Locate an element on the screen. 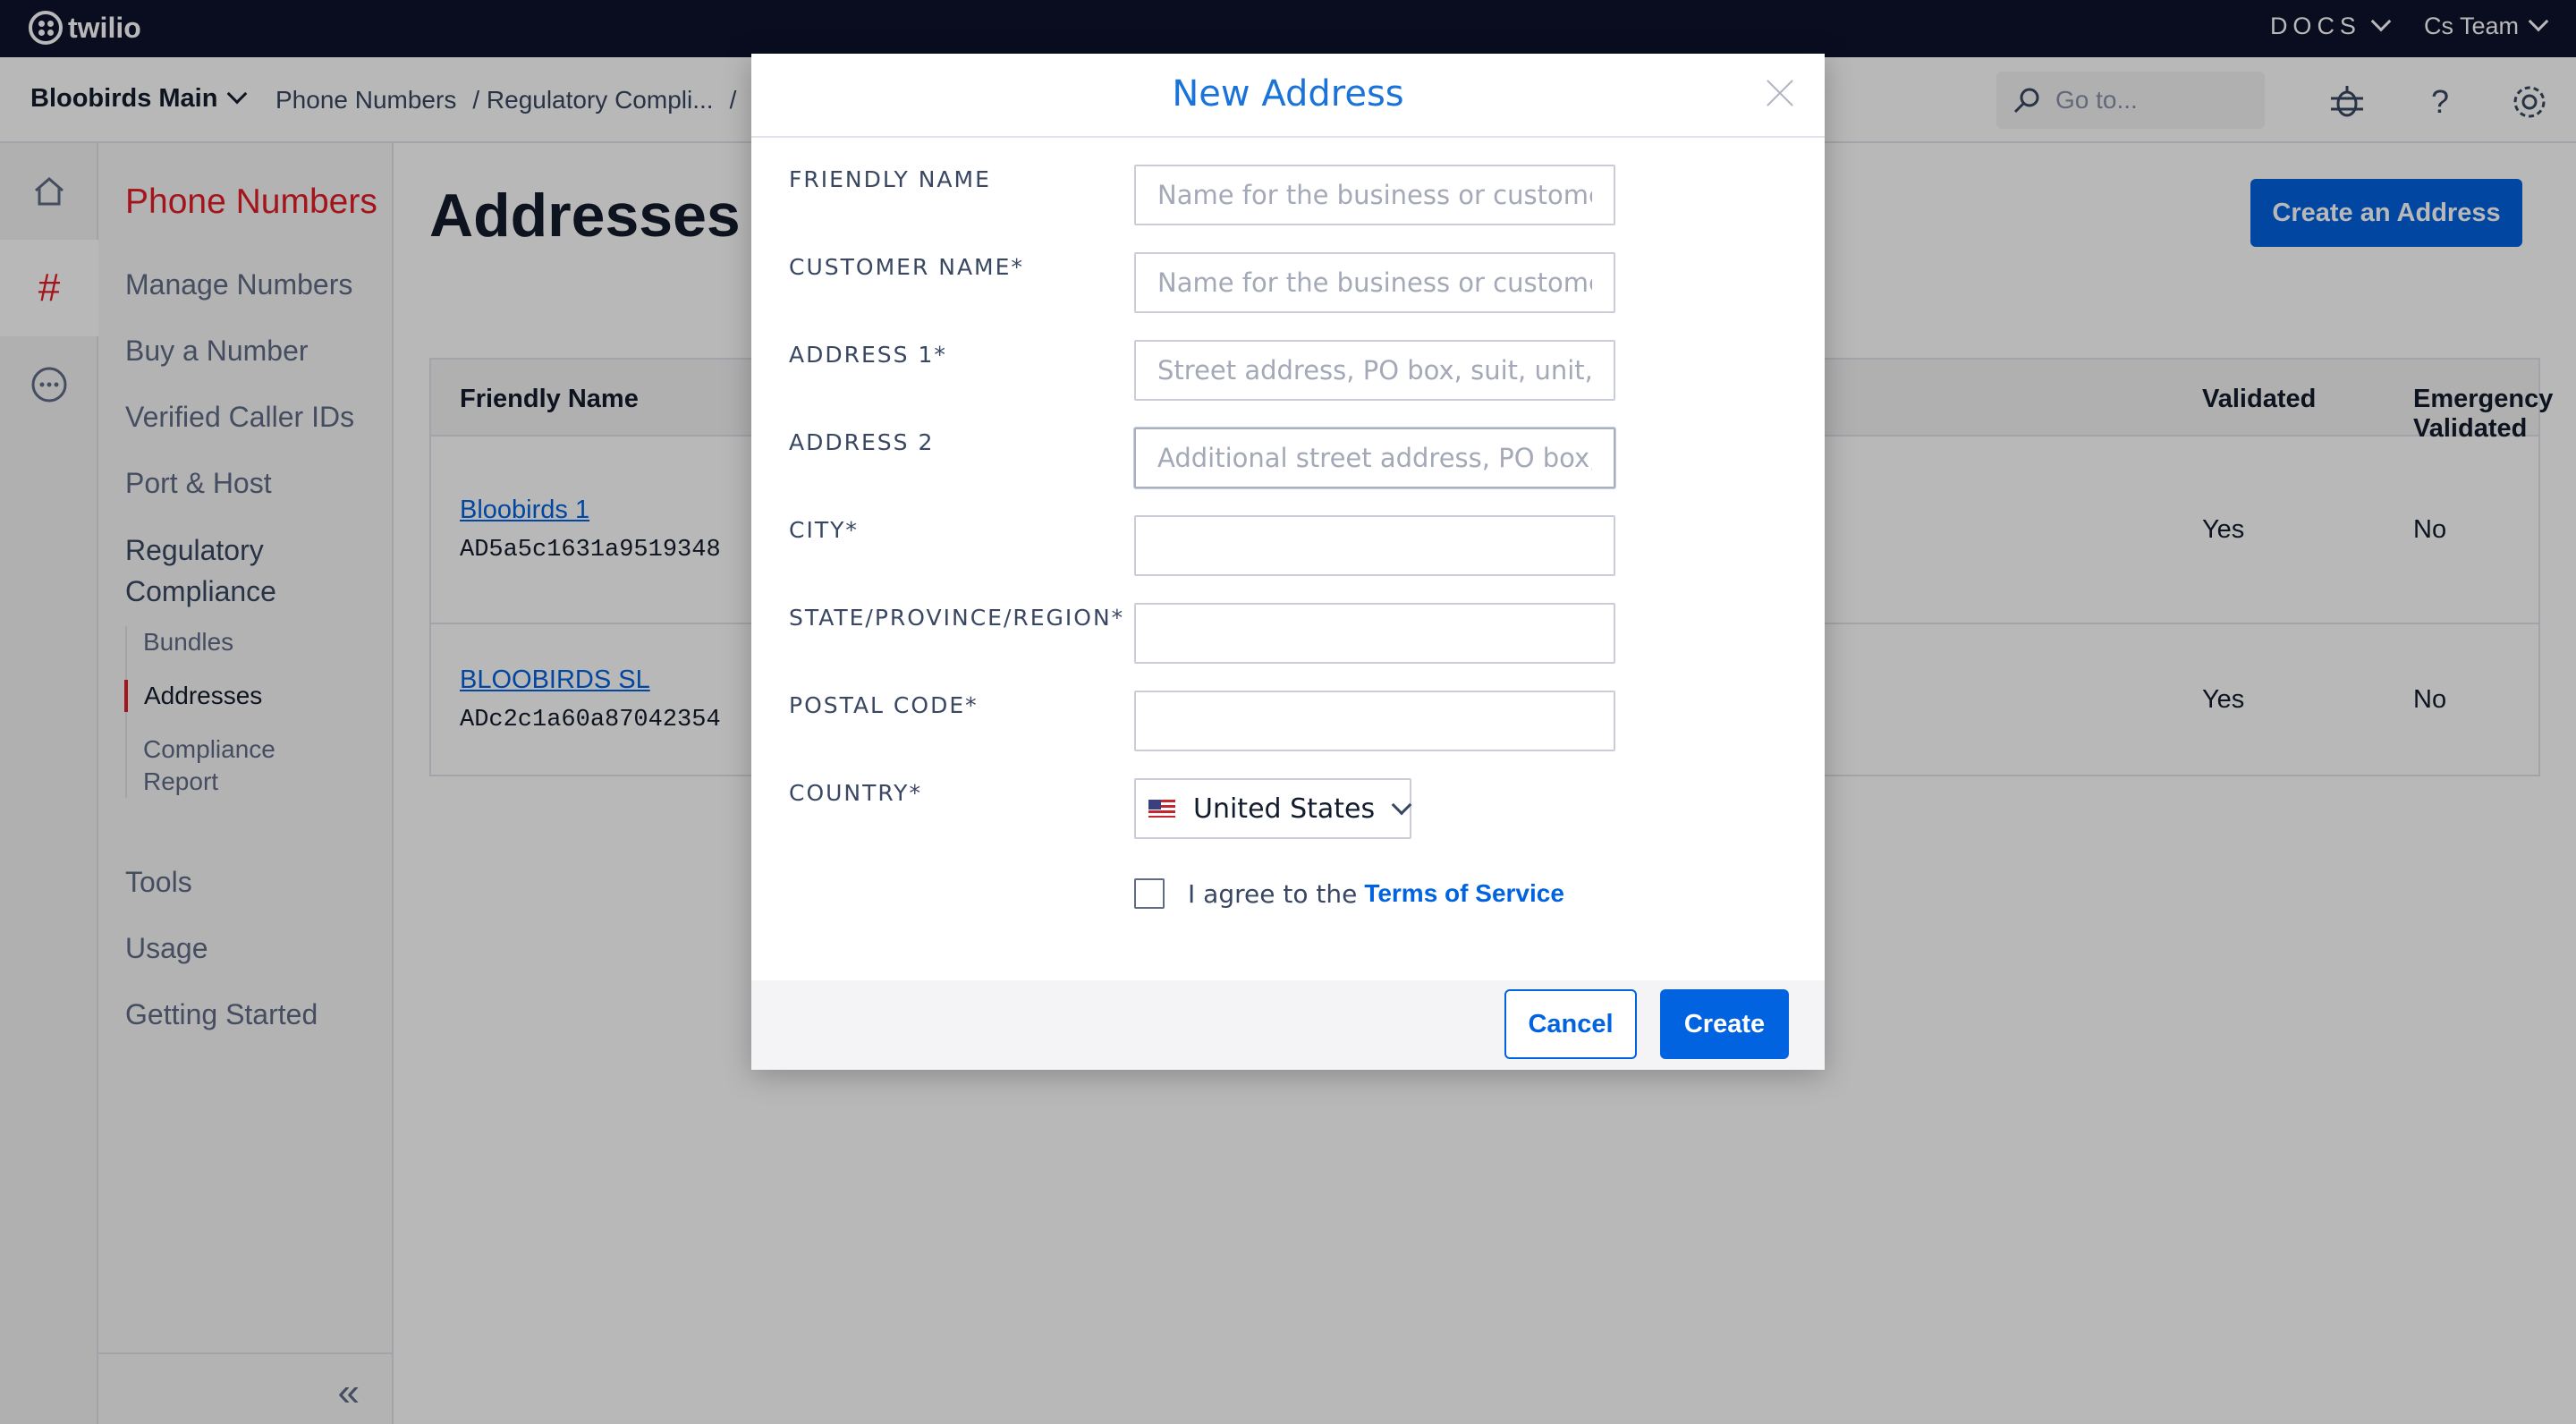  address2-label: ADDRESS 2 is located at coordinates (862, 442).